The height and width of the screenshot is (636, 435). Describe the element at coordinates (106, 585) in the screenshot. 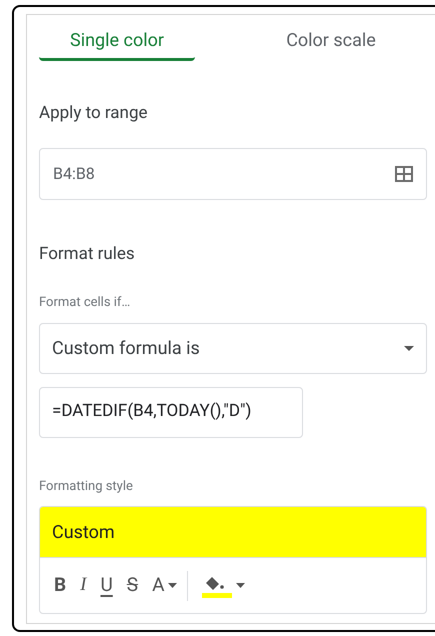

I see `underline-button: U` at that location.